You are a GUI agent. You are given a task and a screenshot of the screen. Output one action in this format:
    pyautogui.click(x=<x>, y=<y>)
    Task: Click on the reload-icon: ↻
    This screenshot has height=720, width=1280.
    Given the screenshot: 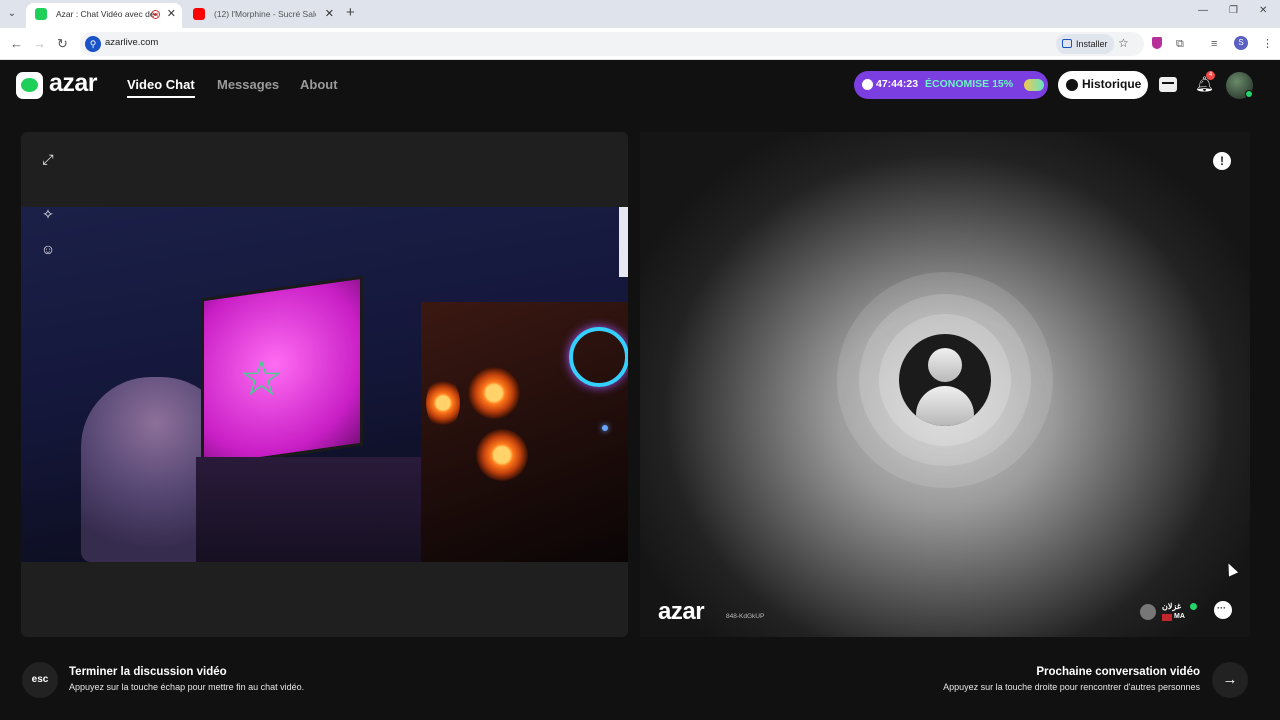 What is the action you would take?
    pyautogui.click(x=62, y=44)
    